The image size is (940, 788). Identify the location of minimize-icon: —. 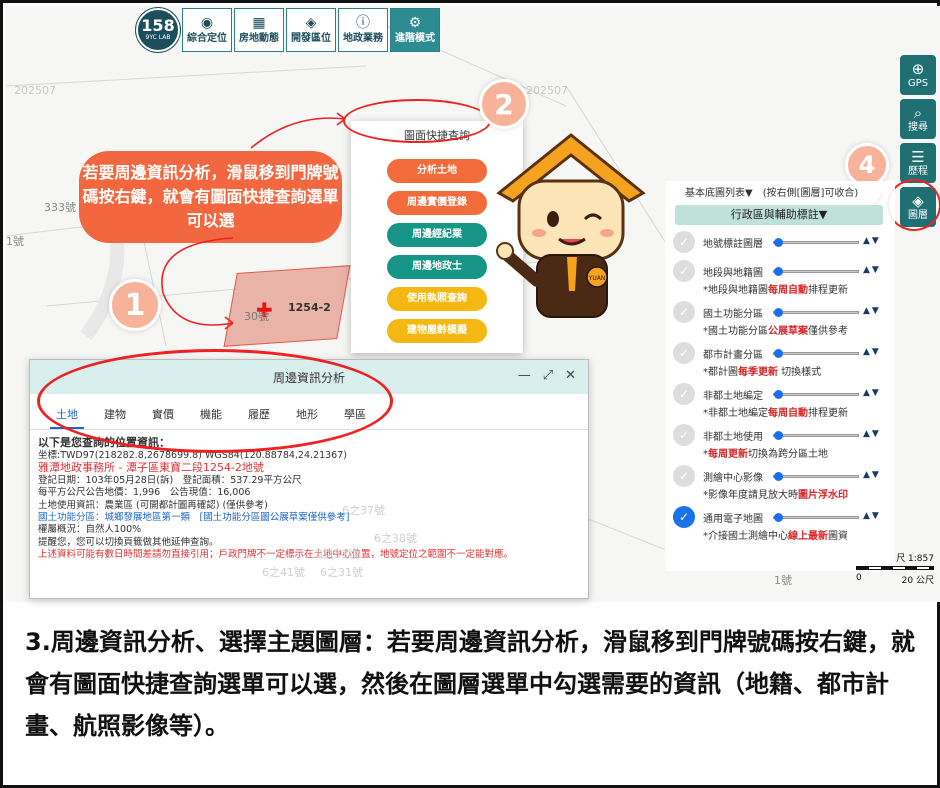
(524, 375).